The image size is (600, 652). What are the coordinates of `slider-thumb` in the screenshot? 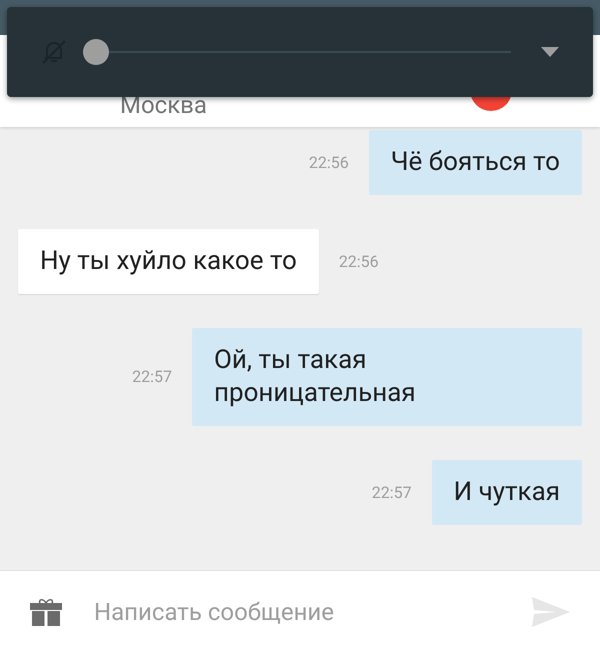 It's located at (96, 52).